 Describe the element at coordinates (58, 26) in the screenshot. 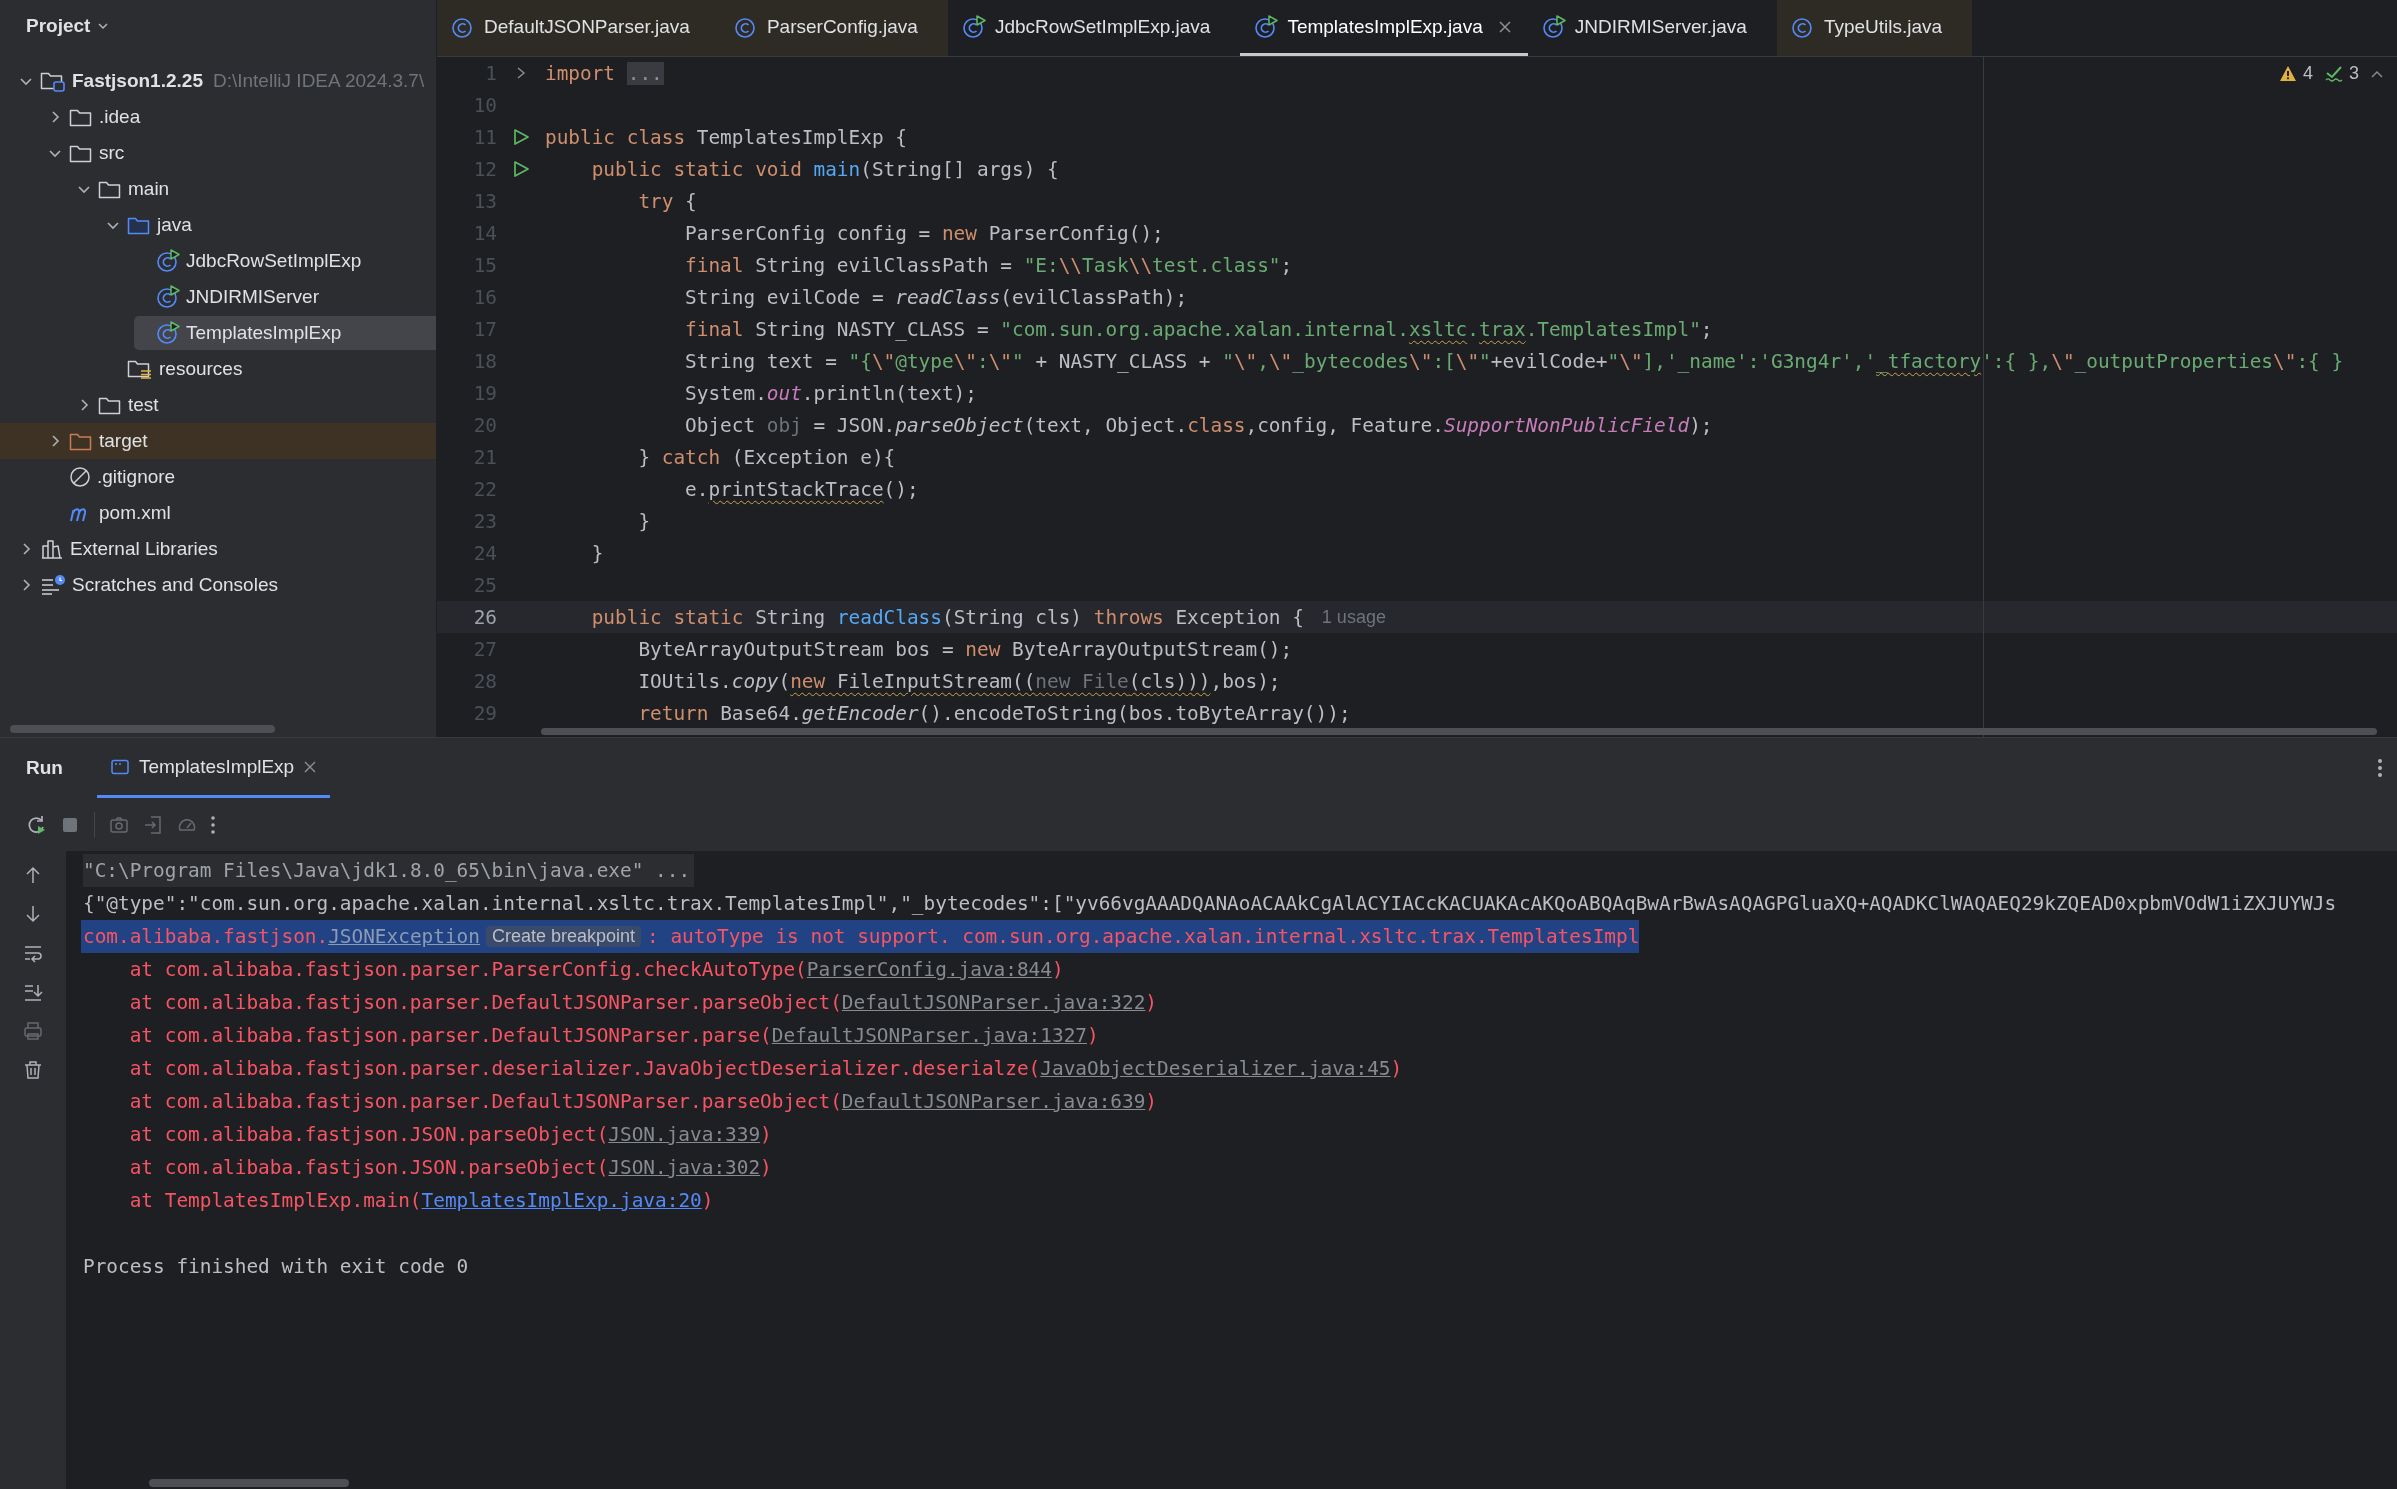

I see `panel-title: Project` at that location.